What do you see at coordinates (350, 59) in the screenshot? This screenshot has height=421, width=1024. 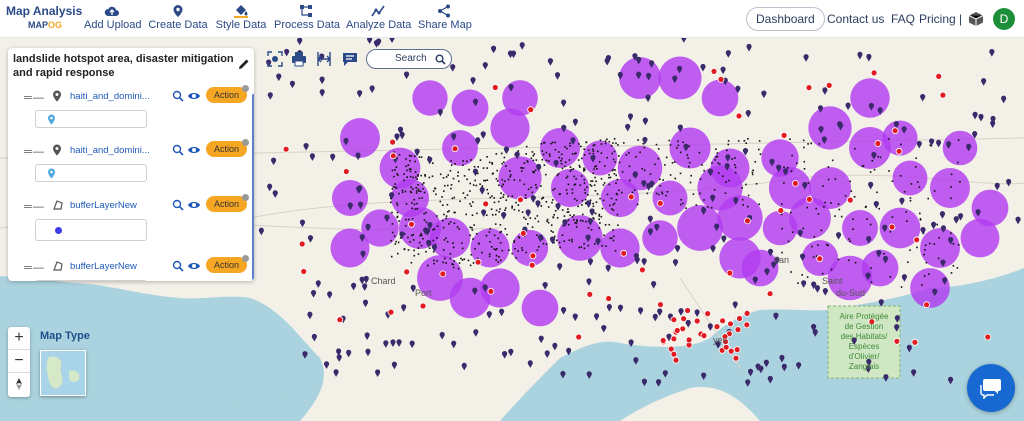 I see `comment-icon` at bounding box center [350, 59].